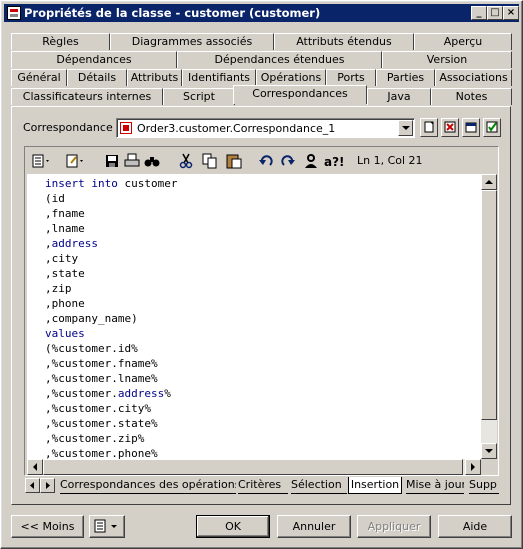 Image resolution: width=523 pixels, height=549 pixels. What do you see at coordinates (32, 485) in the screenshot?
I see `tab-scroll-left-arrow` at bounding box center [32, 485].